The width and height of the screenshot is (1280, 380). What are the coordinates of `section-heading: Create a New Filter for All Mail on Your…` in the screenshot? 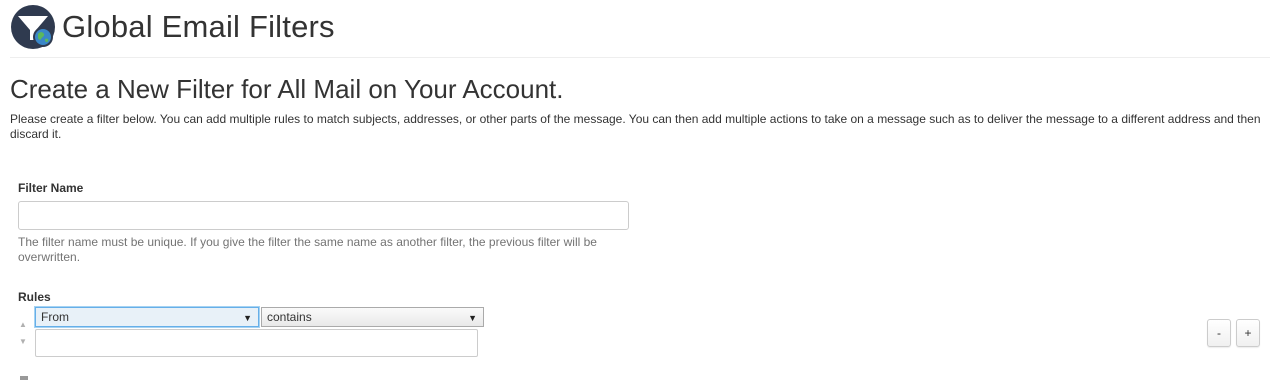 It's located at (287, 89).